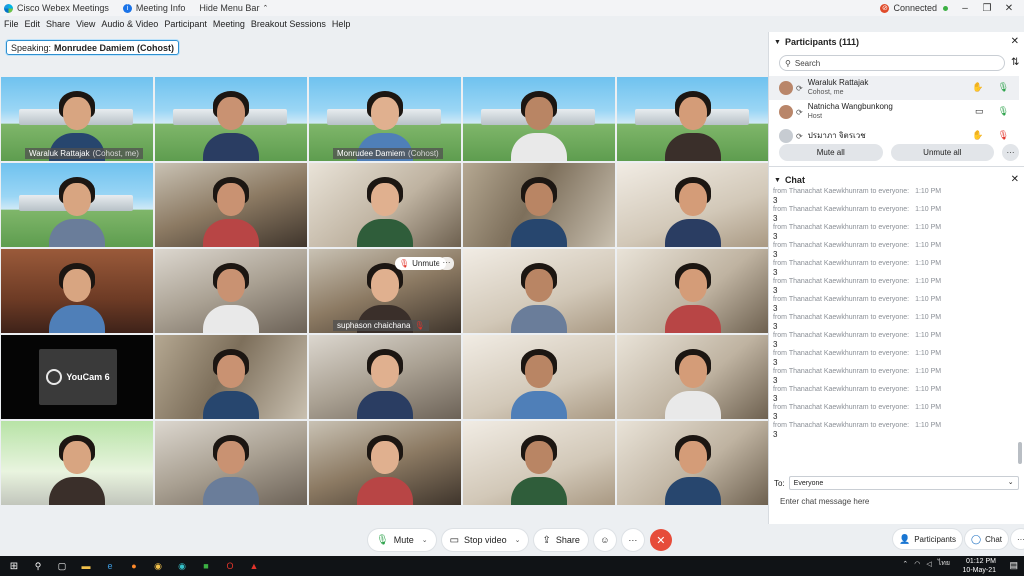  I want to click on close-window-button: ✕, so click(1009, 8).